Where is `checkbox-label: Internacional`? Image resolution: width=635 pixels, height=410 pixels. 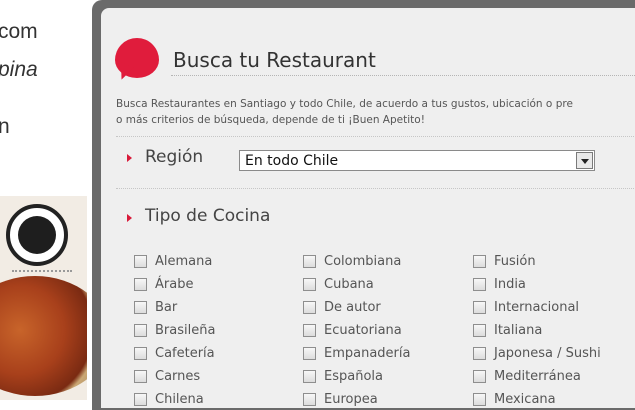
checkbox-label: Internacional is located at coordinates (537, 307).